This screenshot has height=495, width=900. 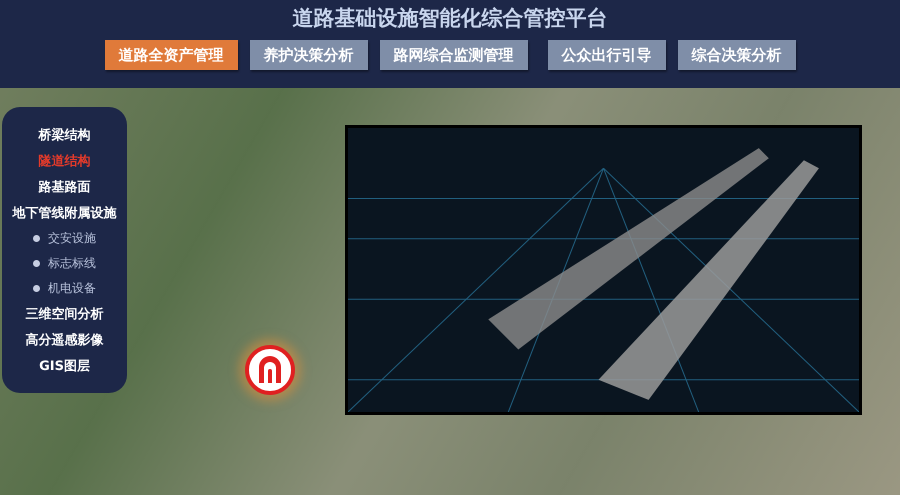 What do you see at coordinates (64, 135) in the screenshot?
I see `sidebar-item: 桥梁结构` at bounding box center [64, 135].